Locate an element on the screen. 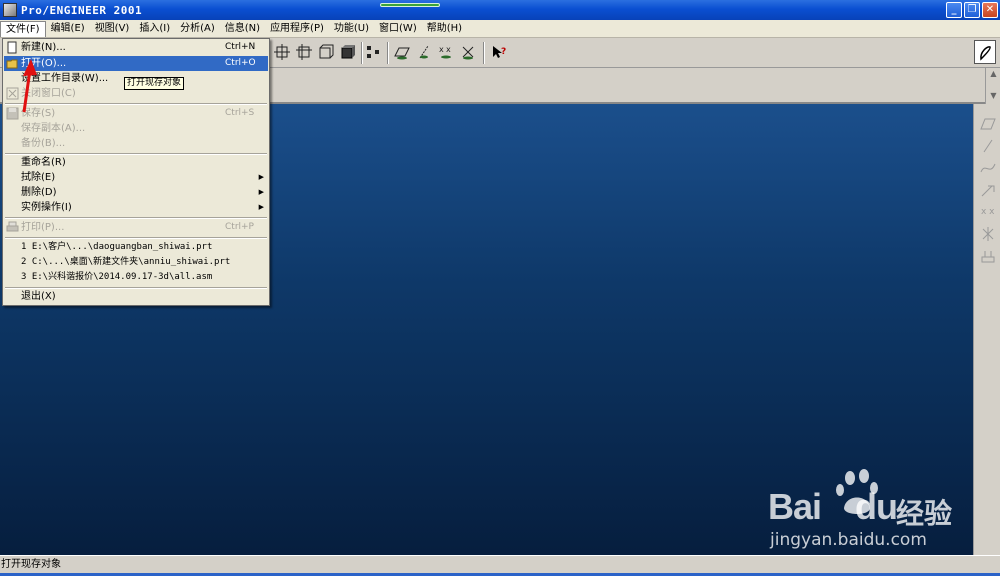  menu-instance: 实例操作(I) ▶ is located at coordinates (136, 207).